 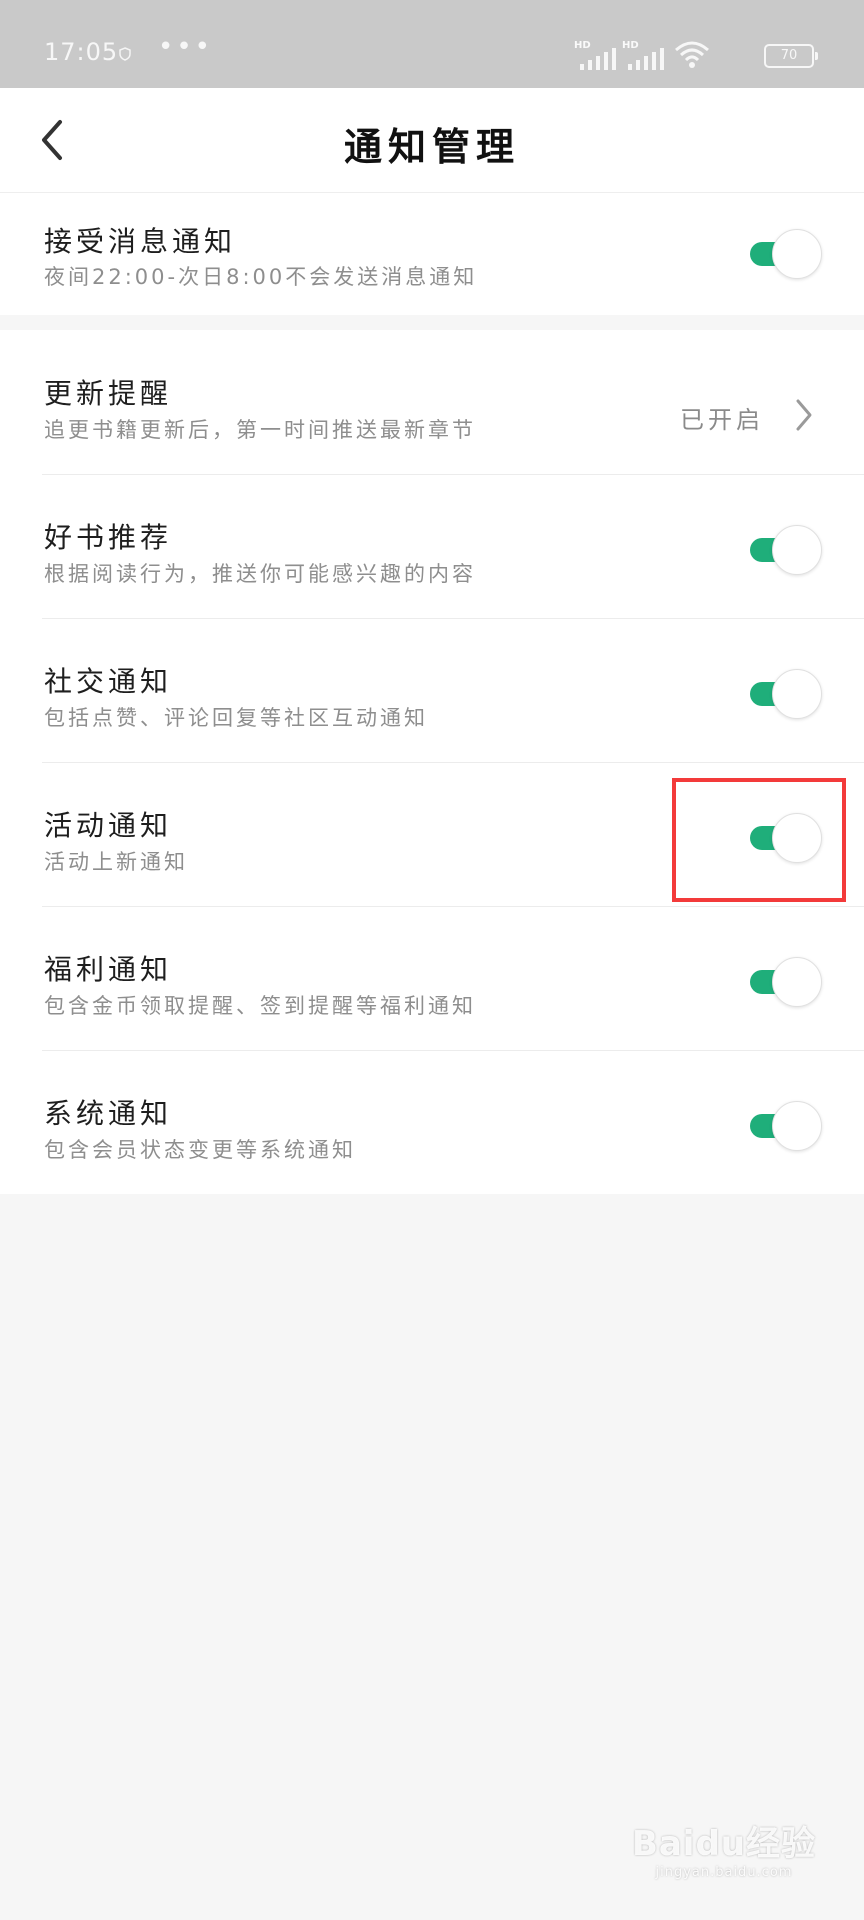 I want to click on watermark-url: jingyan.baidu.com, so click(x=724, y=1872).